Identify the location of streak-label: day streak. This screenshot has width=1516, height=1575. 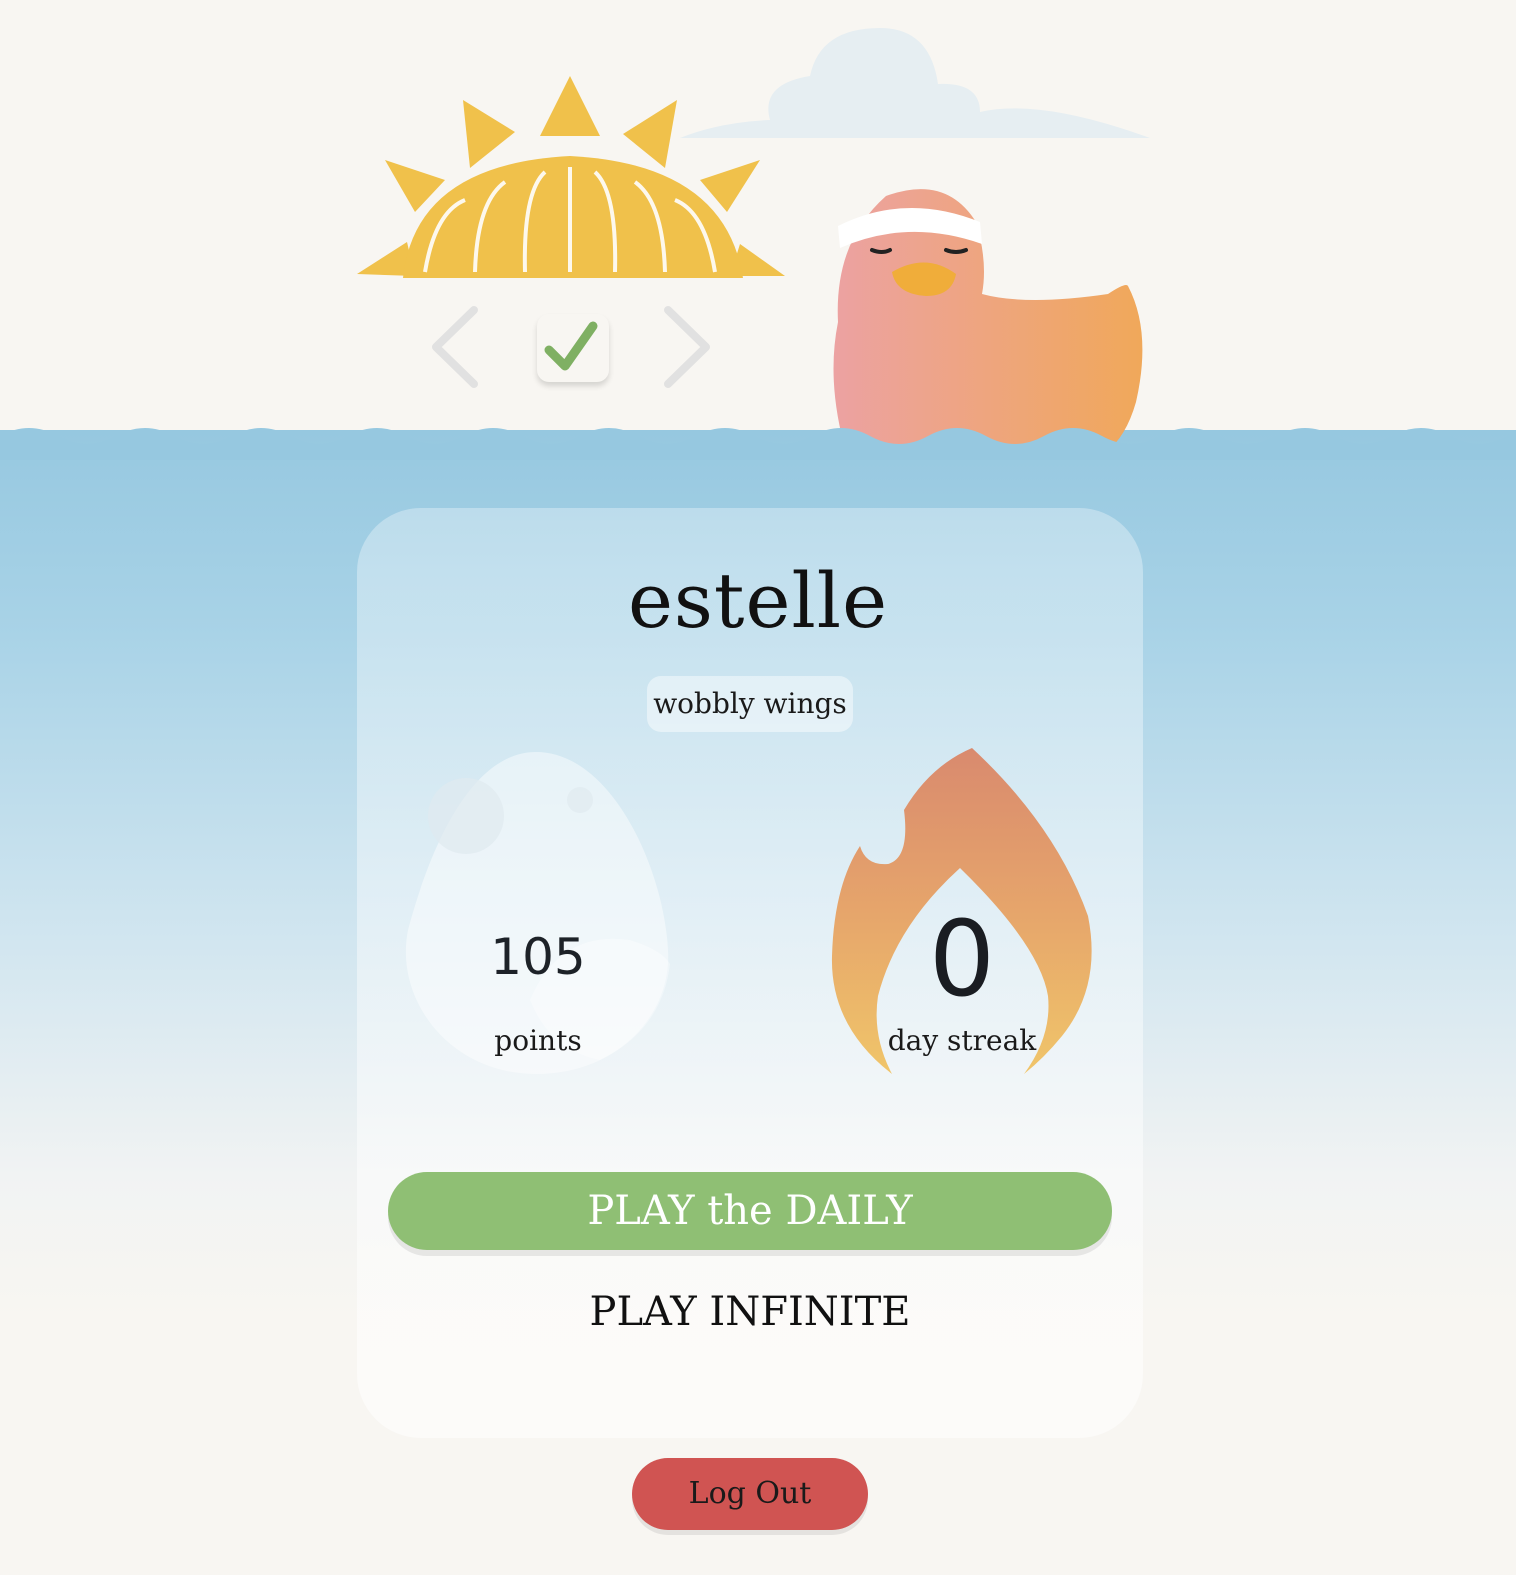
(962, 1040).